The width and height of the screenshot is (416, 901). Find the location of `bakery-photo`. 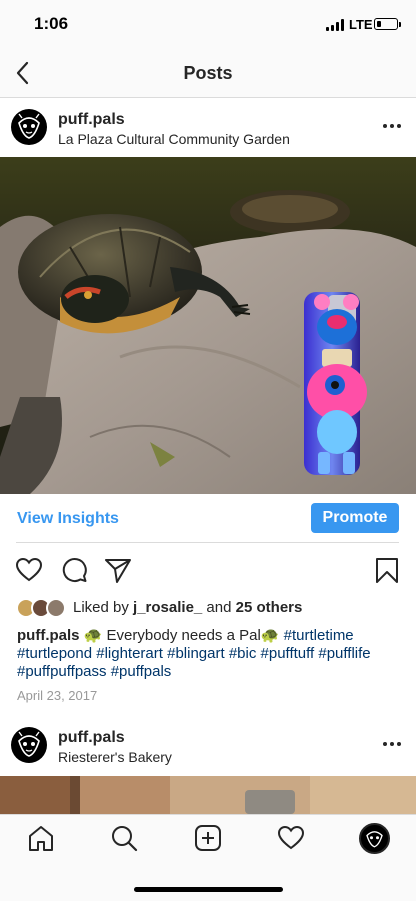

bakery-photo is located at coordinates (208, 795).